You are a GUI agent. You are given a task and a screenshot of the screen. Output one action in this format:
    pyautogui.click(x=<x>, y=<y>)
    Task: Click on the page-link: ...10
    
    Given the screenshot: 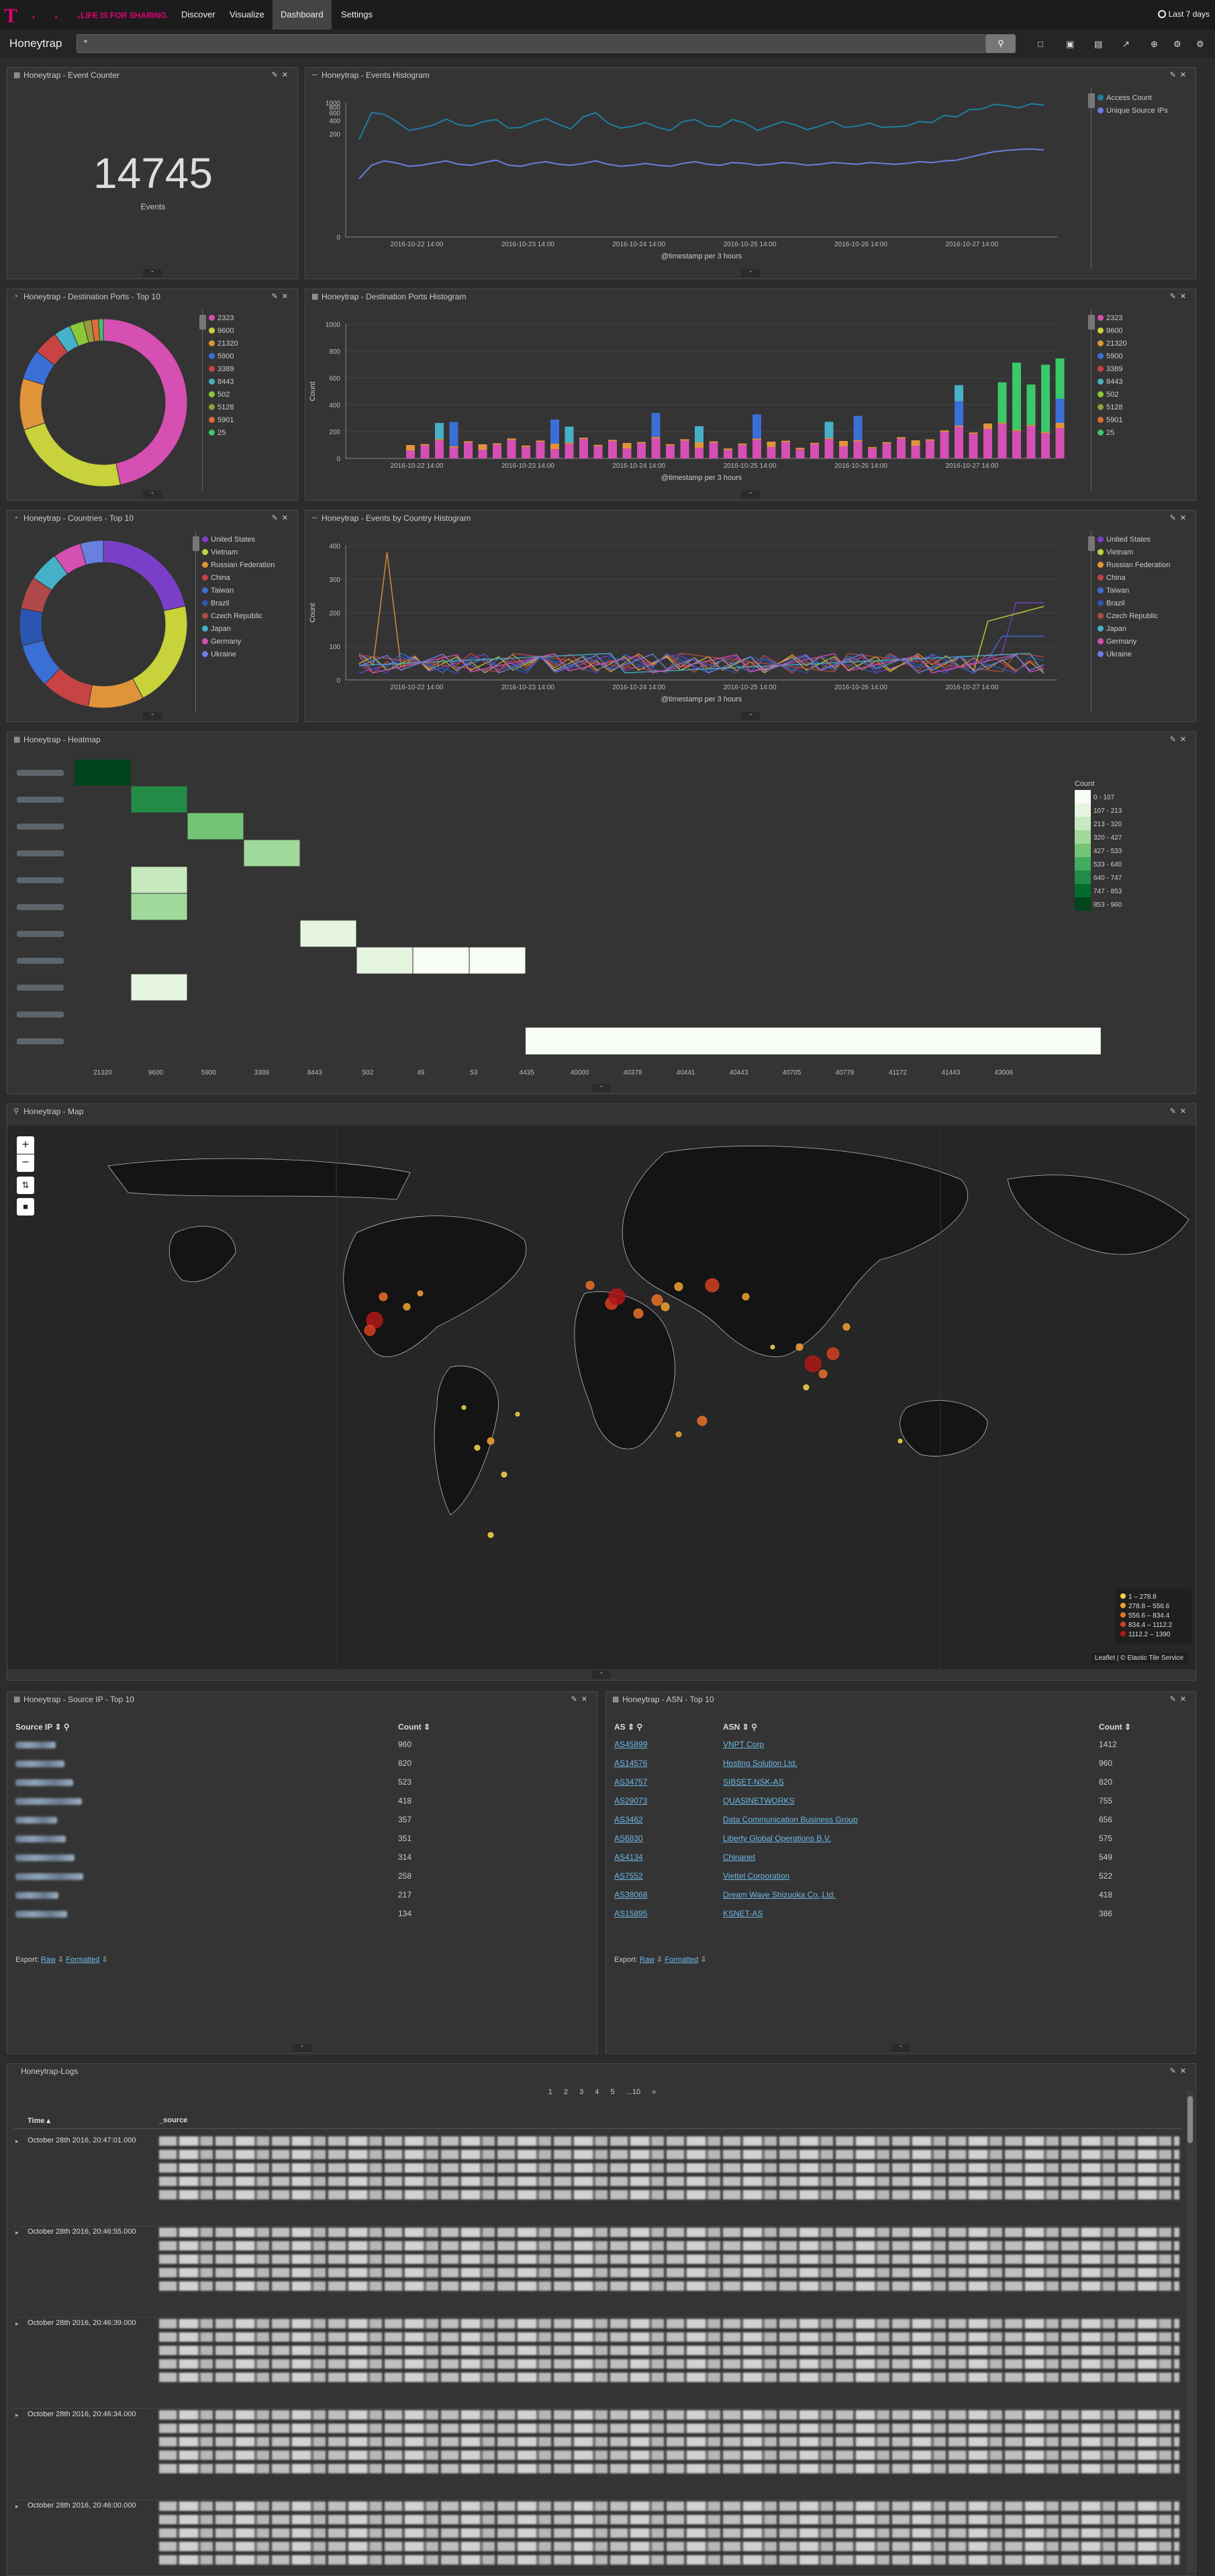 What is the action you would take?
    pyautogui.click(x=633, y=2092)
    